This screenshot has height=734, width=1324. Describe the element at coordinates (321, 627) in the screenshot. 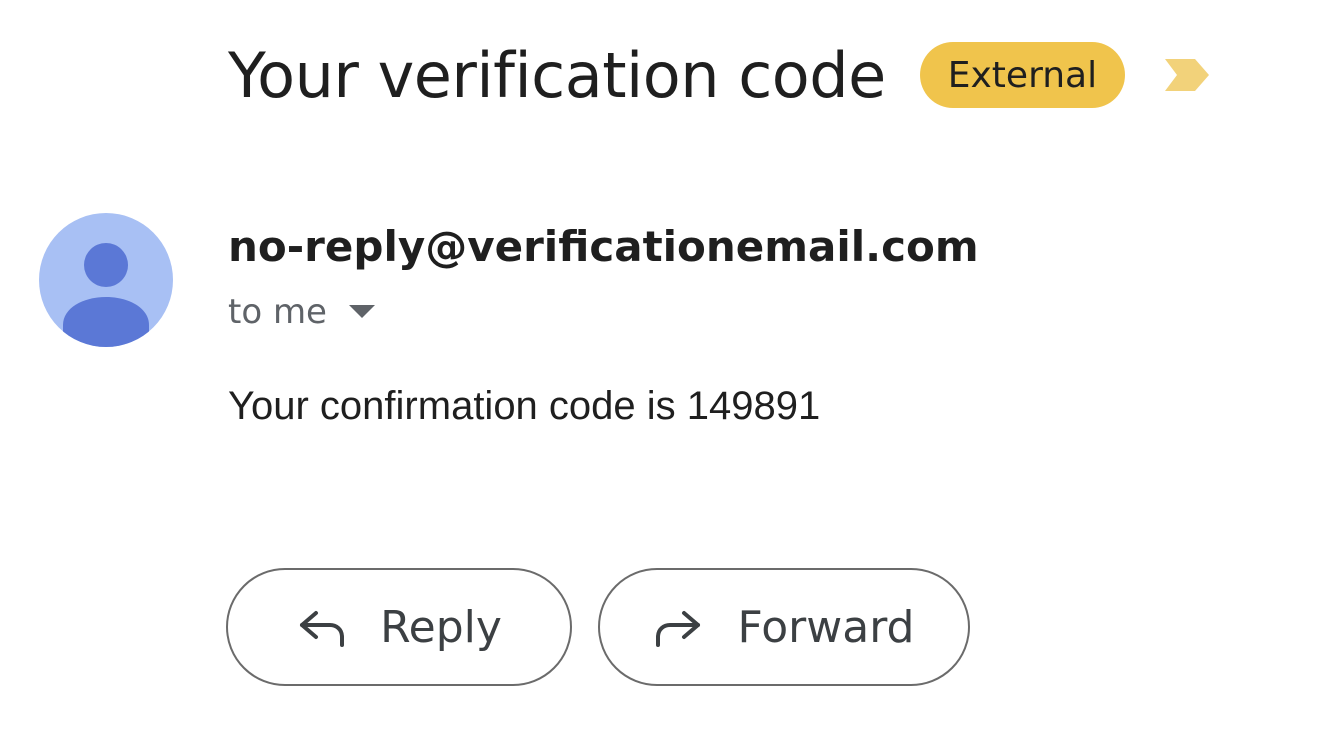

I see `reply-arrow-icon` at that location.